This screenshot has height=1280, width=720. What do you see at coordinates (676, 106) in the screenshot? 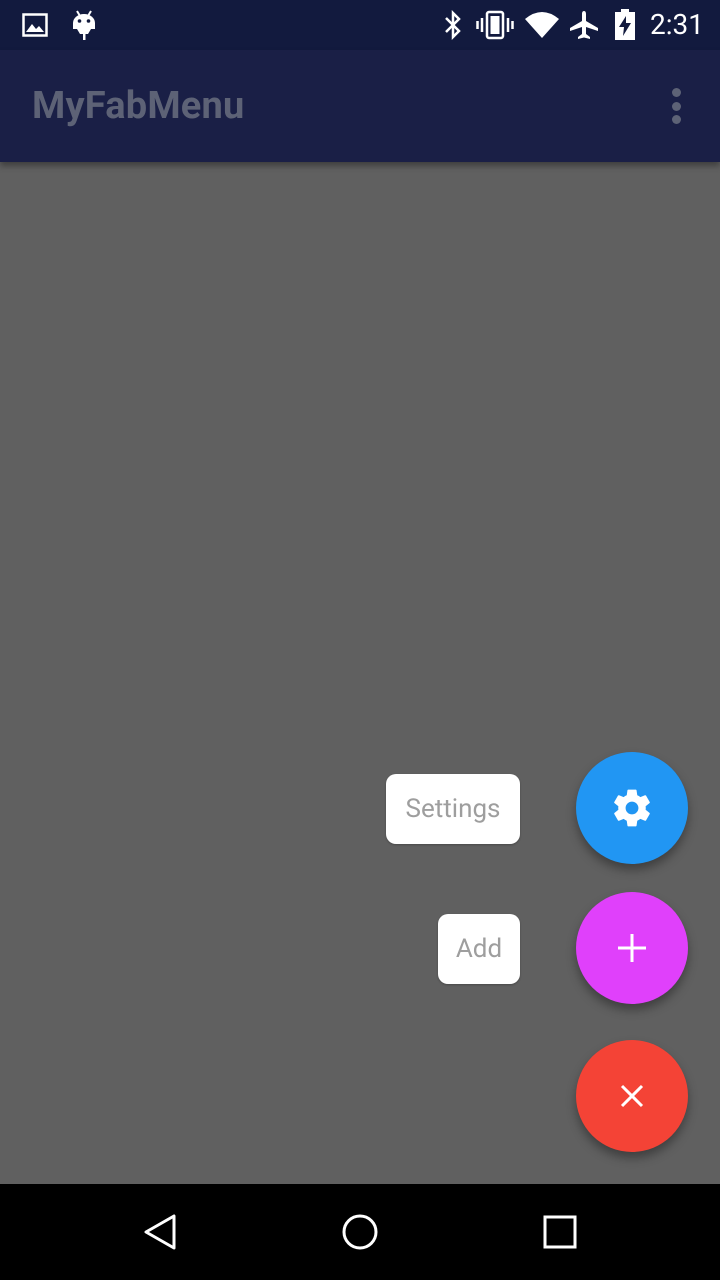
I see `more-vert-icon` at bounding box center [676, 106].